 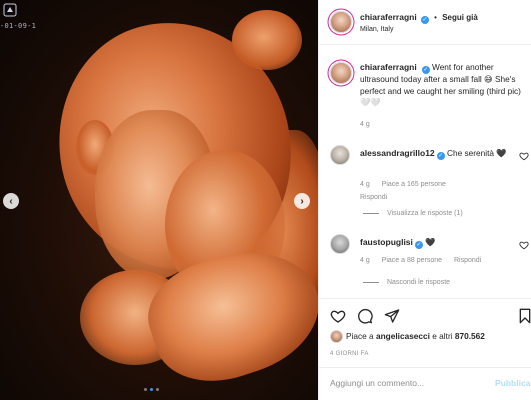 What do you see at coordinates (419, 282) in the screenshot?
I see `hide-replies-label: Nascondi le risposte` at bounding box center [419, 282].